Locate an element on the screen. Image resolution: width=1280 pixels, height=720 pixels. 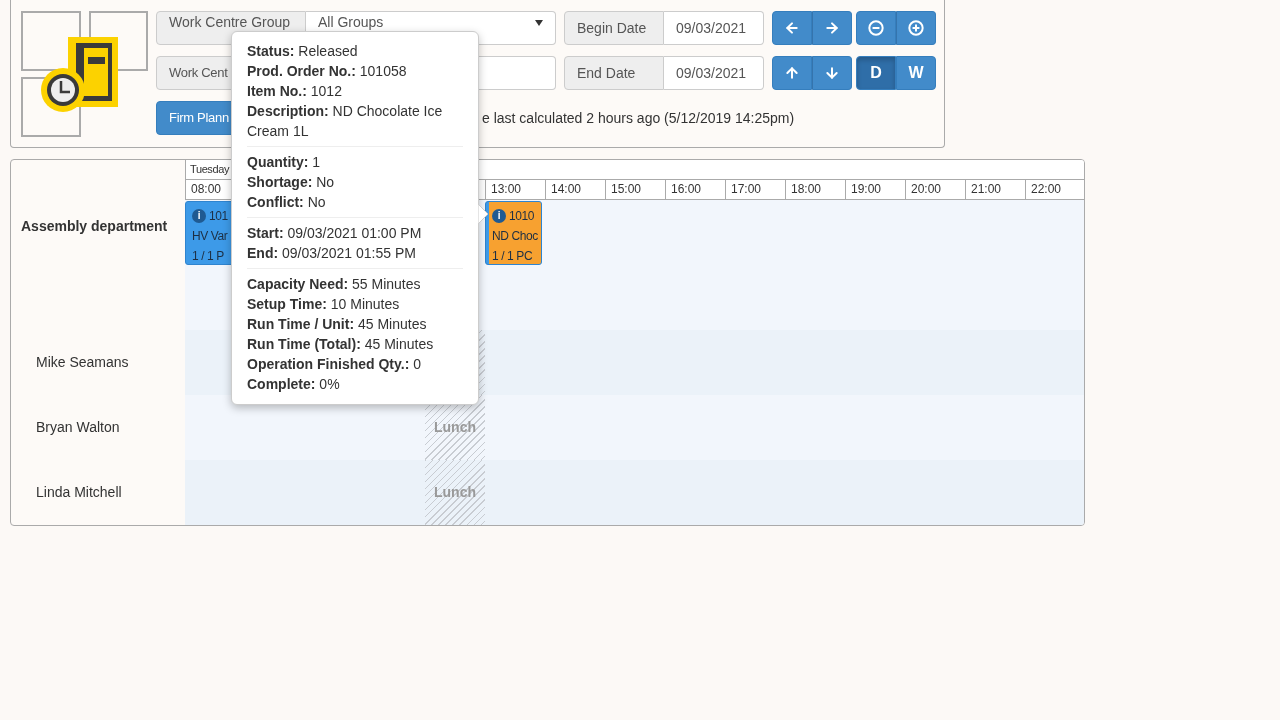
hour-cell: 16:00 is located at coordinates (695, 189).